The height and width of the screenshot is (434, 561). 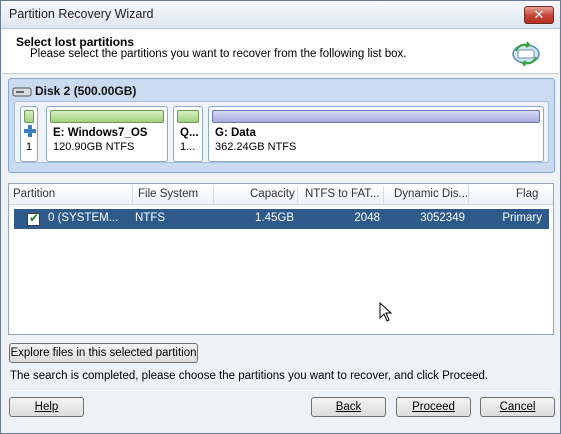 What do you see at coordinates (442, 218) in the screenshot?
I see `cell-dynamic-disk: 3052349` at bounding box center [442, 218].